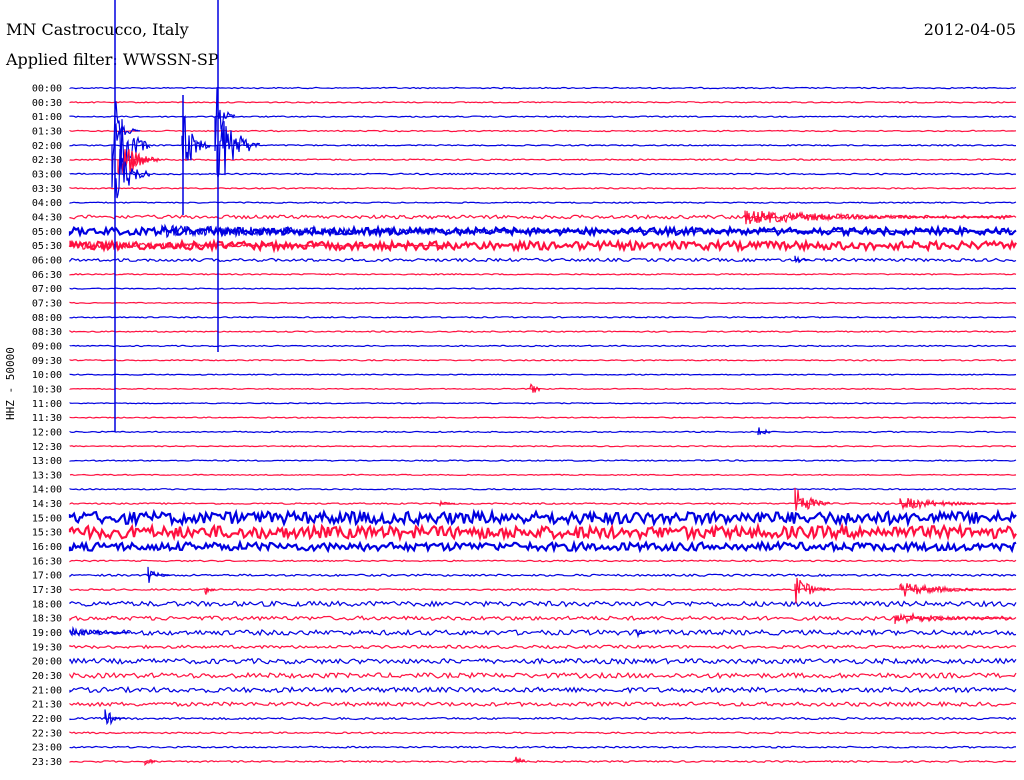  Describe the element at coordinates (47, 404) in the screenshot. I see `row-time-label: 11:00` at that location.